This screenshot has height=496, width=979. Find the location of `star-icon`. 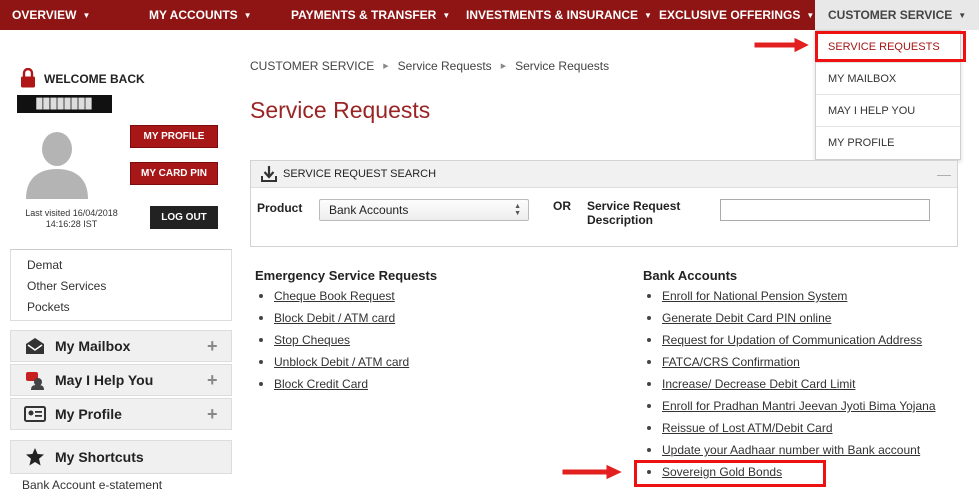

star-icon is located at coordinates (35, 457).